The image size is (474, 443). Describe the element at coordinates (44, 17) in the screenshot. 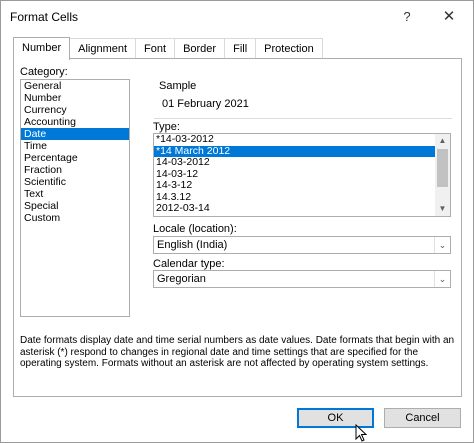

I see `dialog-title: Format Cells` at that location.